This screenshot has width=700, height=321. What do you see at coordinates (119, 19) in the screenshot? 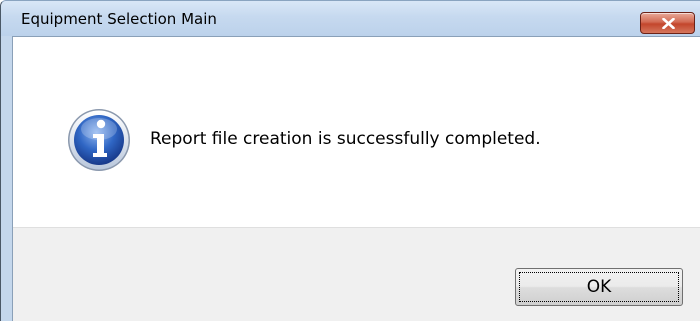
I see `window-title: Equipment Selection Main` at bounding box center [119, 19].